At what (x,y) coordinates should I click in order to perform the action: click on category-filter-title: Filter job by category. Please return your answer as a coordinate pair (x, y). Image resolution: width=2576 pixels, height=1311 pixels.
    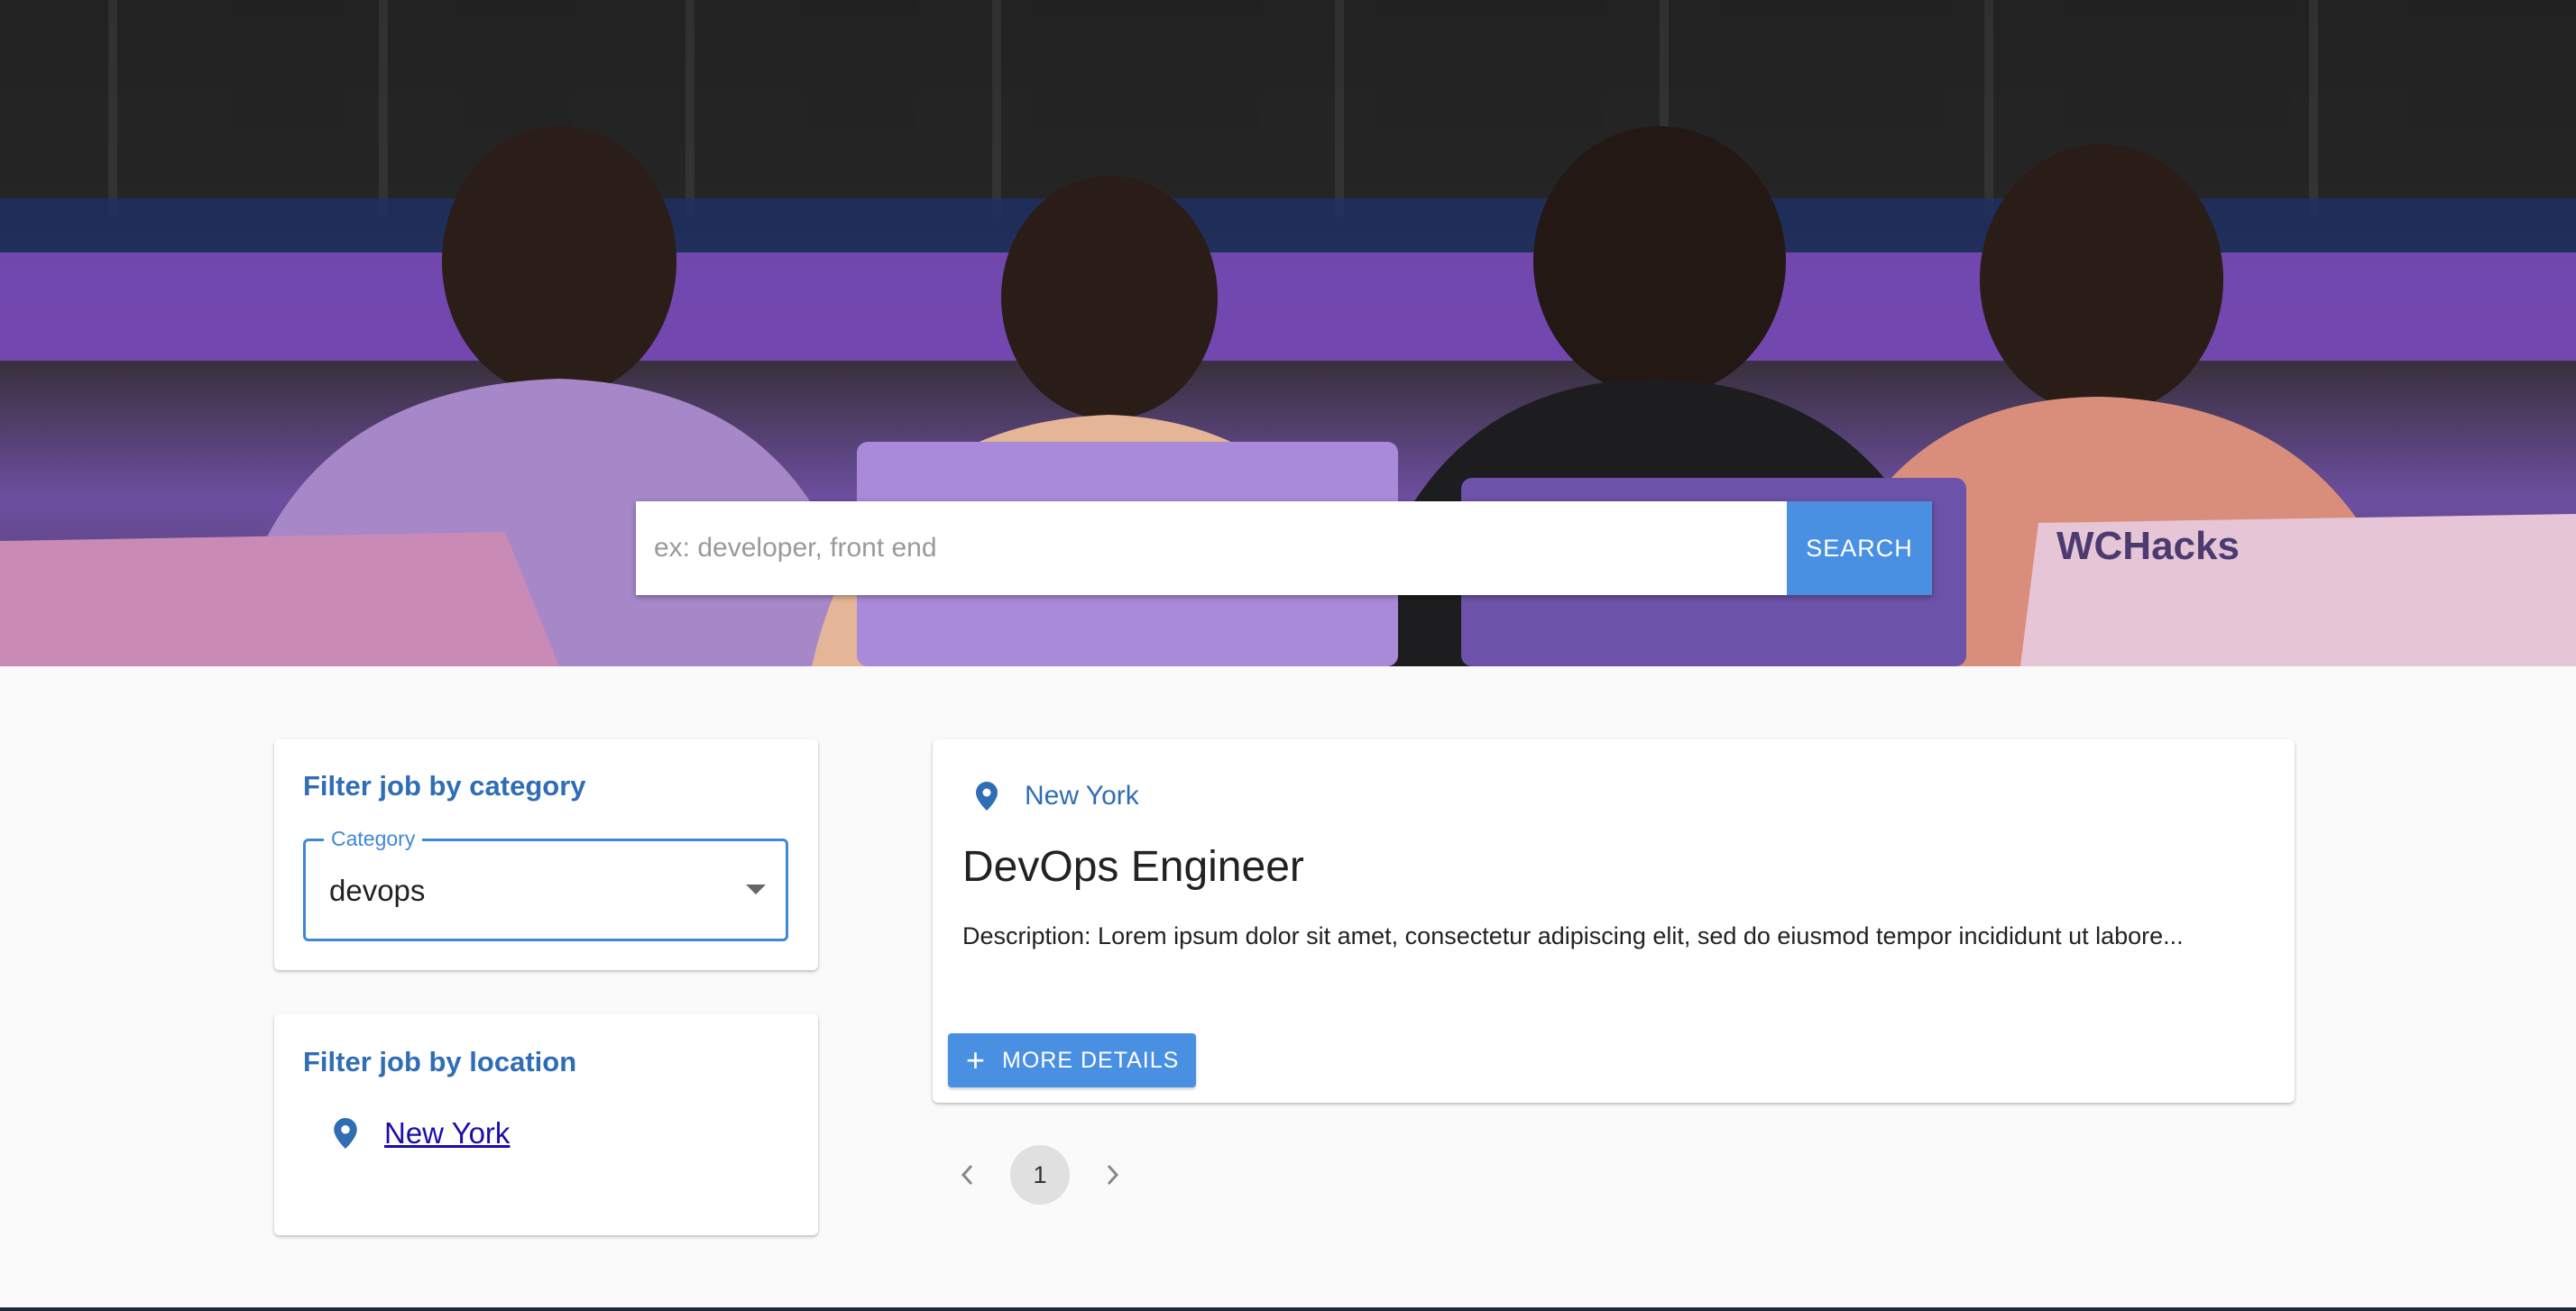
    Looking at the image, I should click on (445, 786).